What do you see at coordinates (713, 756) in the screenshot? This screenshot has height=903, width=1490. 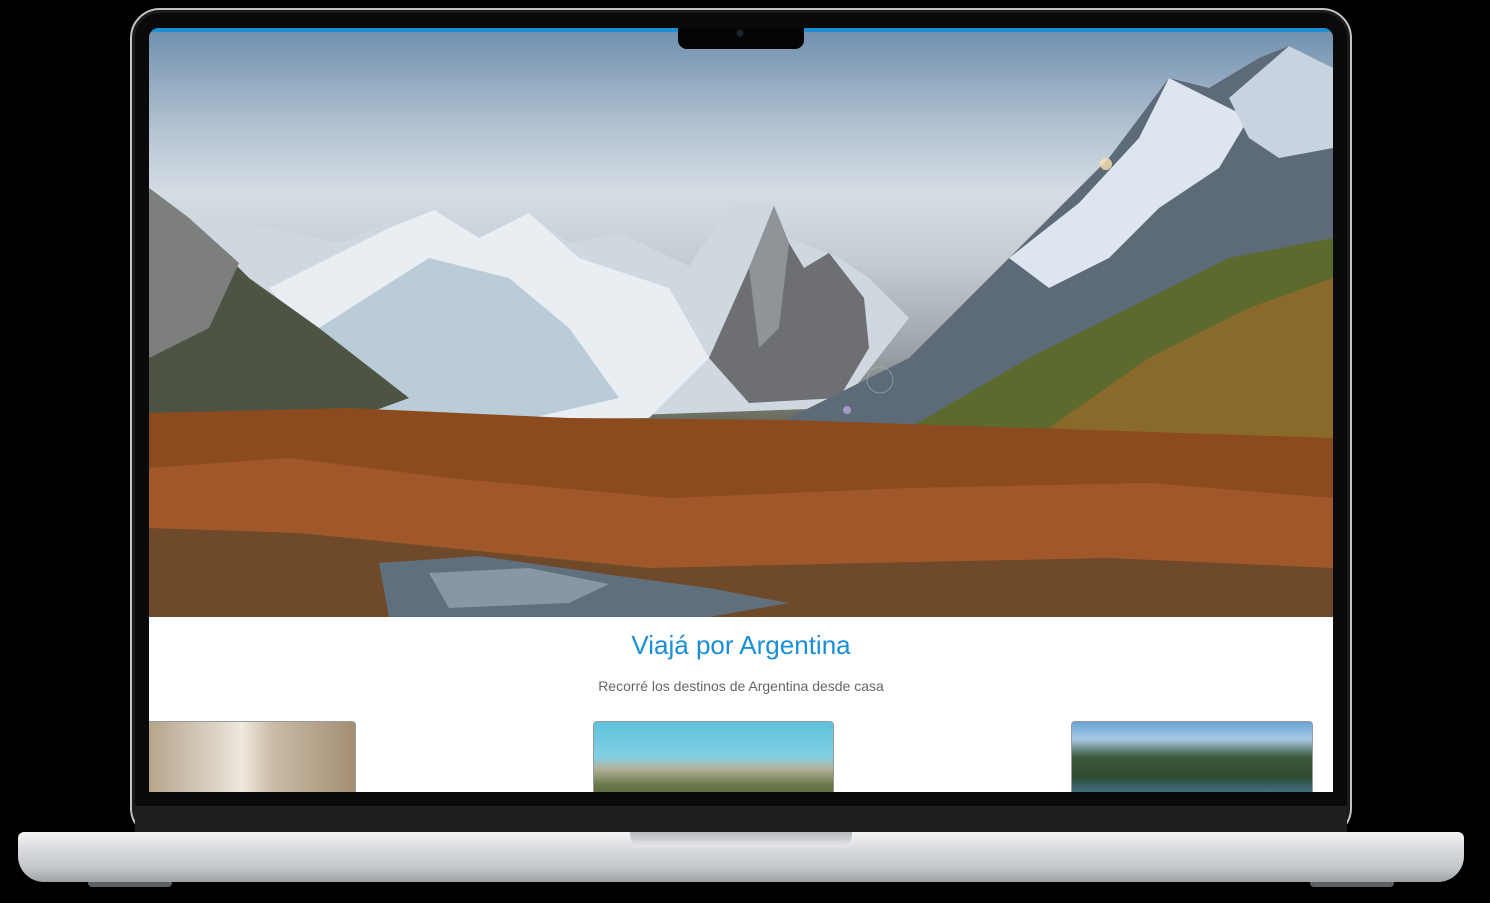 I see `destination-card-mountains` at bounding box center [713, 756].